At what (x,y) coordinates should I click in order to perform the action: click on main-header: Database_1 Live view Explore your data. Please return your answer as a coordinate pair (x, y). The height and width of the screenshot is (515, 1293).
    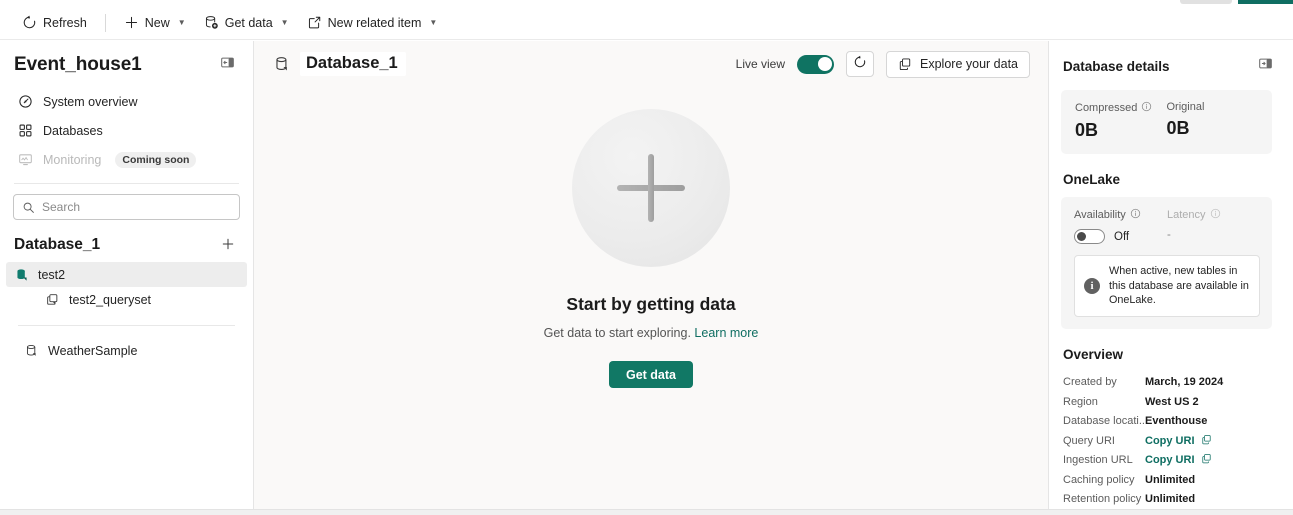
    Looking at the image, I should click on (651, 64).